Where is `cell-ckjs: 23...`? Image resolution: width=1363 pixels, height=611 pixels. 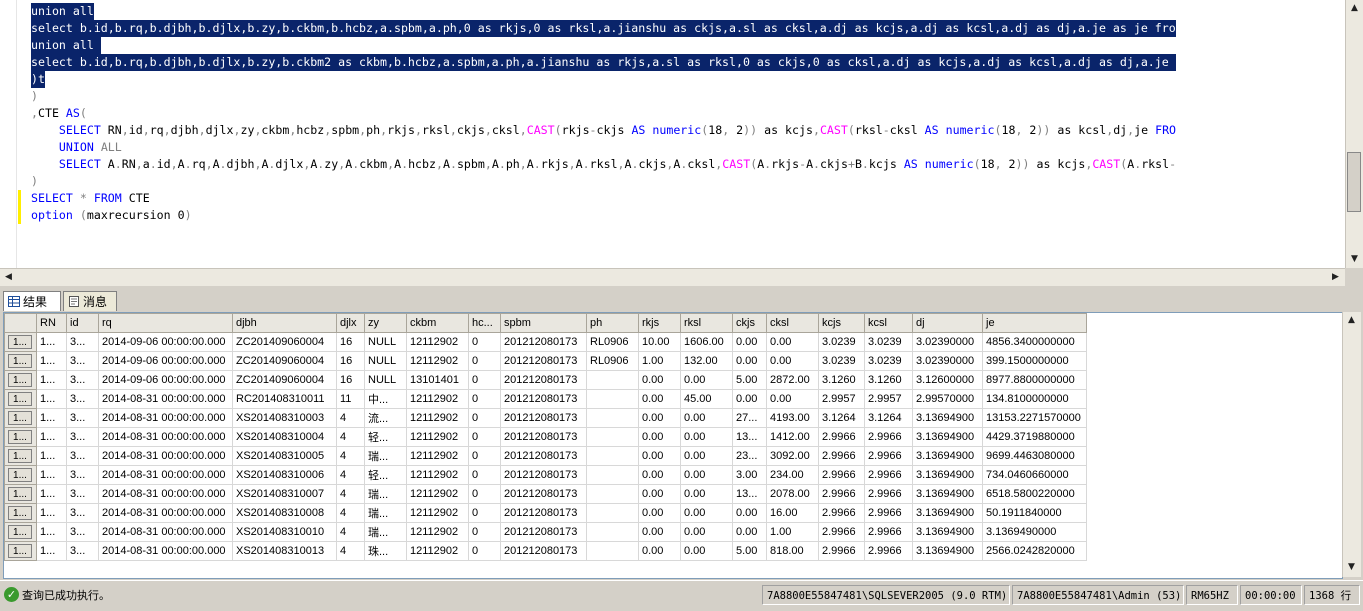
cell-ckjs: 23... is located at coordinates (749, 456).